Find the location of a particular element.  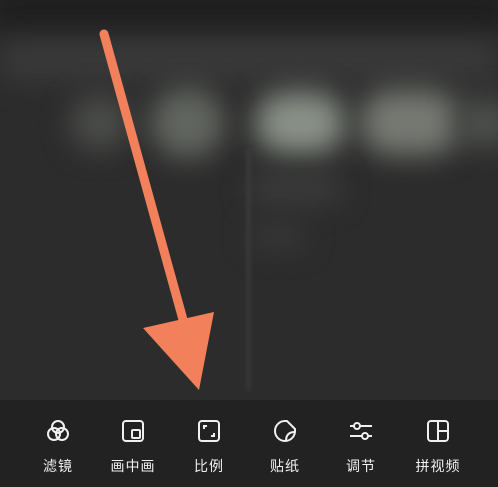

aspect-ratio-button: 比例 is located at coordinates (209, 449).